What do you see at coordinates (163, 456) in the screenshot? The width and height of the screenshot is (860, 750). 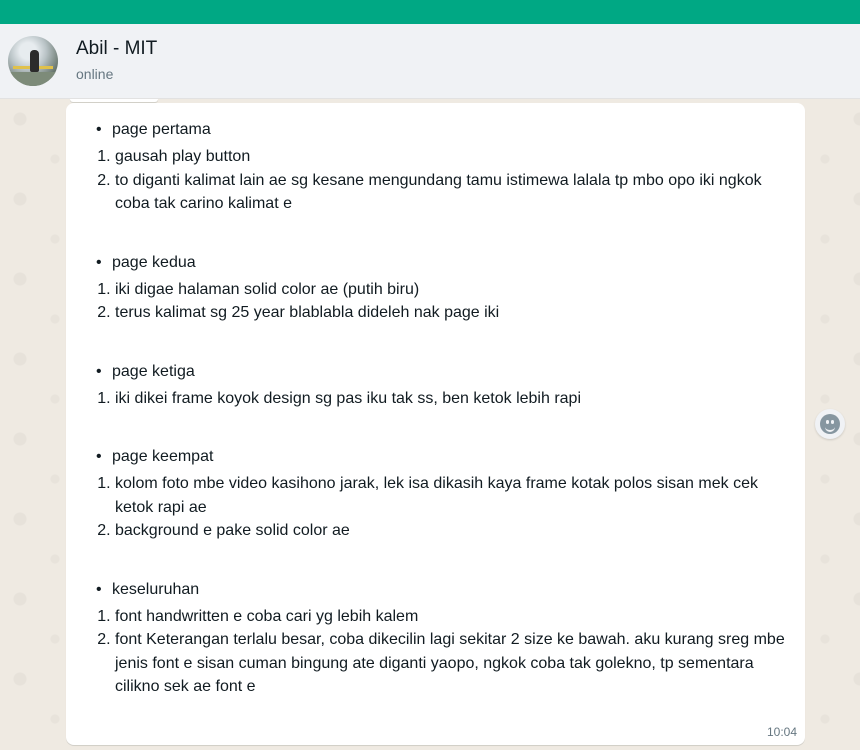 I see `section-title-text: page keempat` at bounding box center [163, 456].